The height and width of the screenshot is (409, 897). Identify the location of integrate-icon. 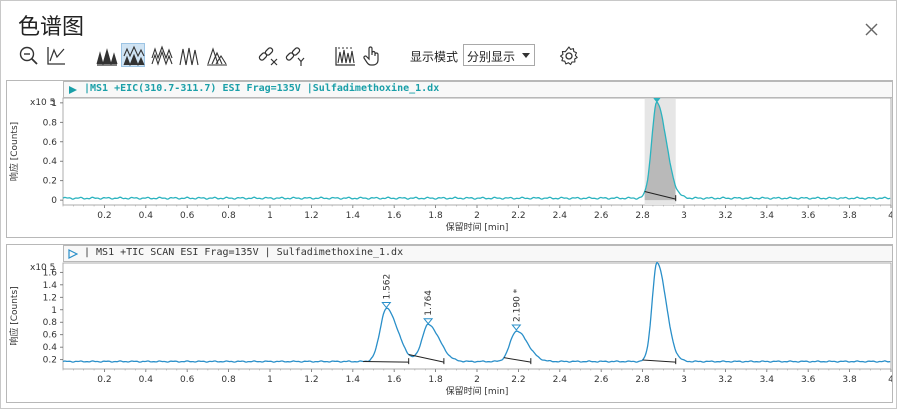
(345, 56).